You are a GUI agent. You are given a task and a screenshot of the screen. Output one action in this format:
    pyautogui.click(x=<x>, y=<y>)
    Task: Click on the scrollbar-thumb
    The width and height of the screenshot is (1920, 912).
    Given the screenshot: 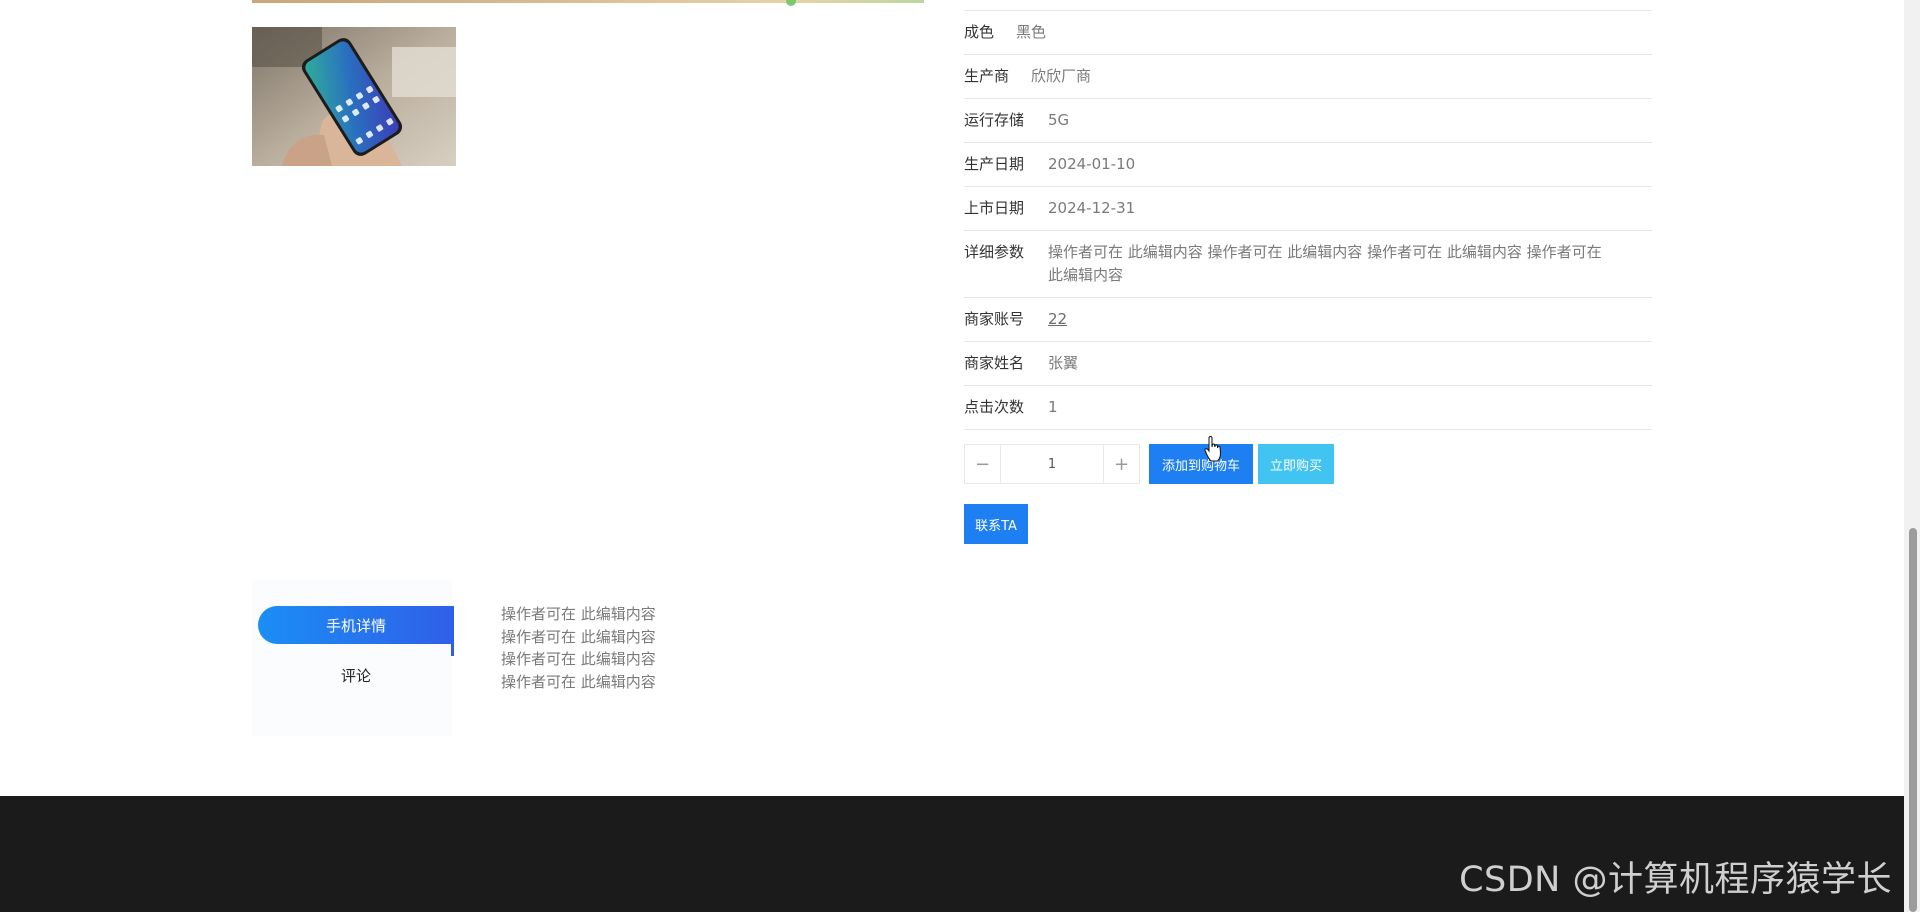 What is the action you would take?
    pyautogui.click(x=1913, y=720)
    